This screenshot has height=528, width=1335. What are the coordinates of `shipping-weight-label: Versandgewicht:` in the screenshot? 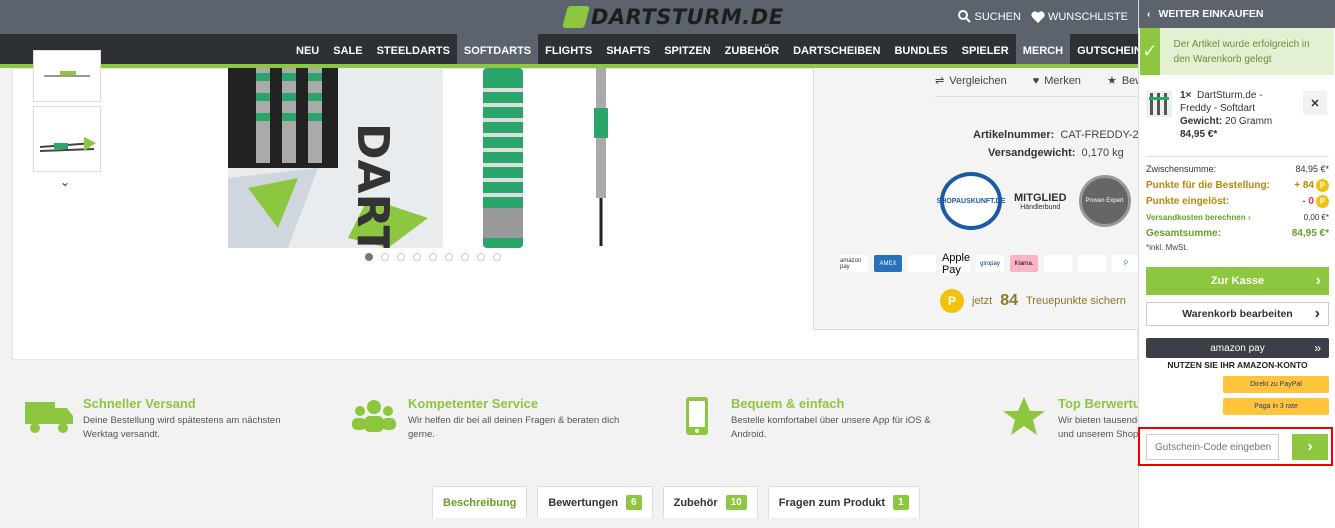 It's located at (1032, 153).